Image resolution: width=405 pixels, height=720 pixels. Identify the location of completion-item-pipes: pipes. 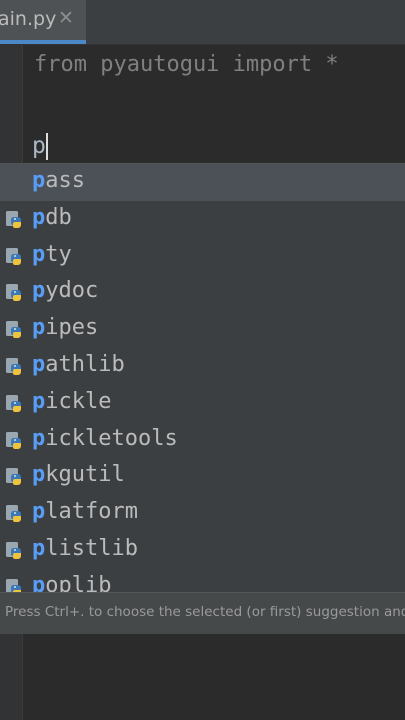
(202, 329).